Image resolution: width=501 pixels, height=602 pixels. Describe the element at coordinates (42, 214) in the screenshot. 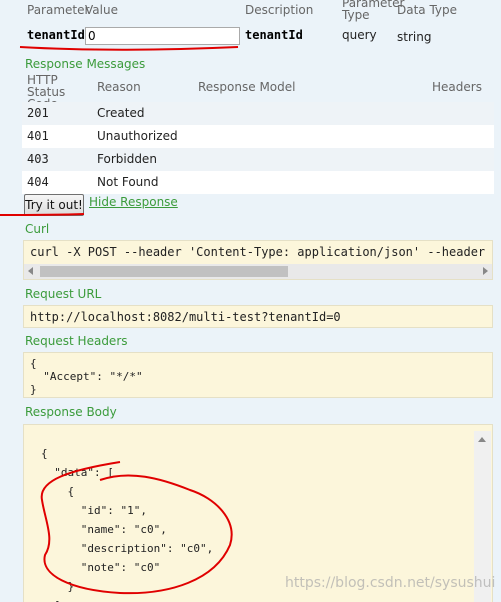

I see `underline-try-button-annotation` at that location.